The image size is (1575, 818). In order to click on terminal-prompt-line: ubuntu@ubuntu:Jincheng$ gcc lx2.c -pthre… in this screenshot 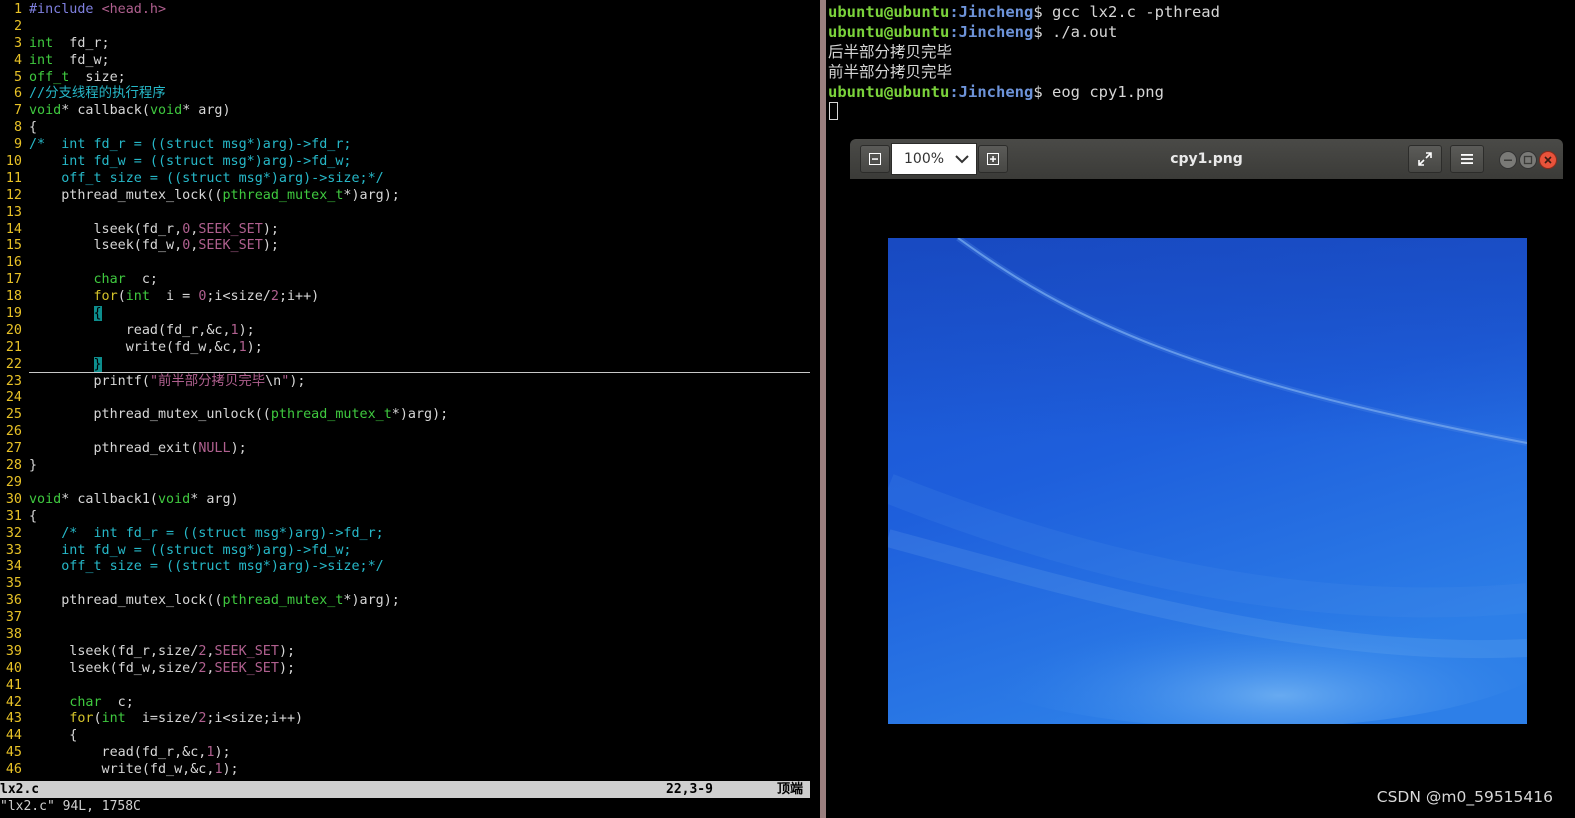, I will do `click(1024, 12)`.